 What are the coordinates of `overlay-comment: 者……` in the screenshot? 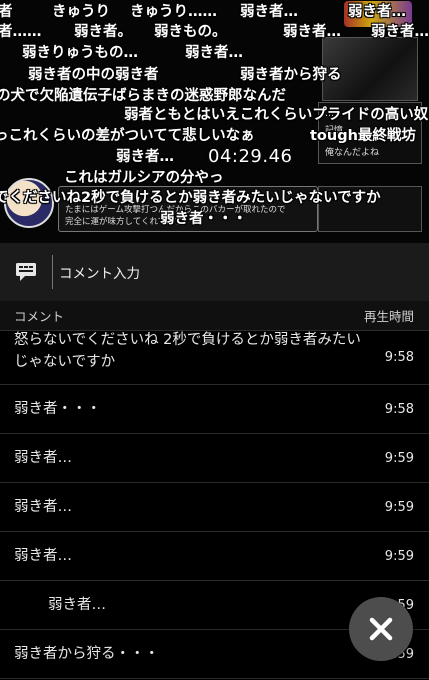 It's located at (21, 32).